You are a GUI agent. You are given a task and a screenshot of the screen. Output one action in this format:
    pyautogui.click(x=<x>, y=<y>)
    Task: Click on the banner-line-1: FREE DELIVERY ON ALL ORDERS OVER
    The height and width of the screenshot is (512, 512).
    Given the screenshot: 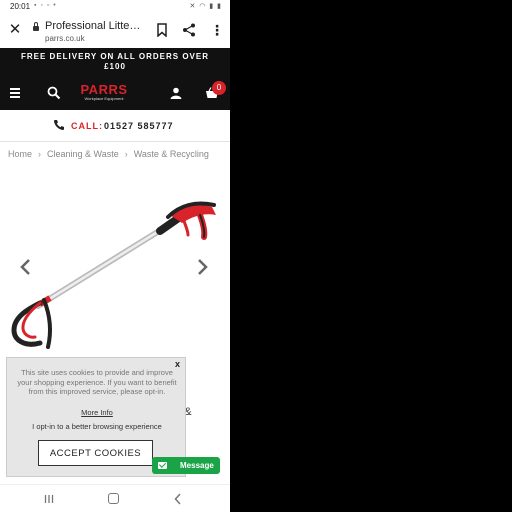 What is the action you would take?
    pyautogui.click(x=115, y=56)
    